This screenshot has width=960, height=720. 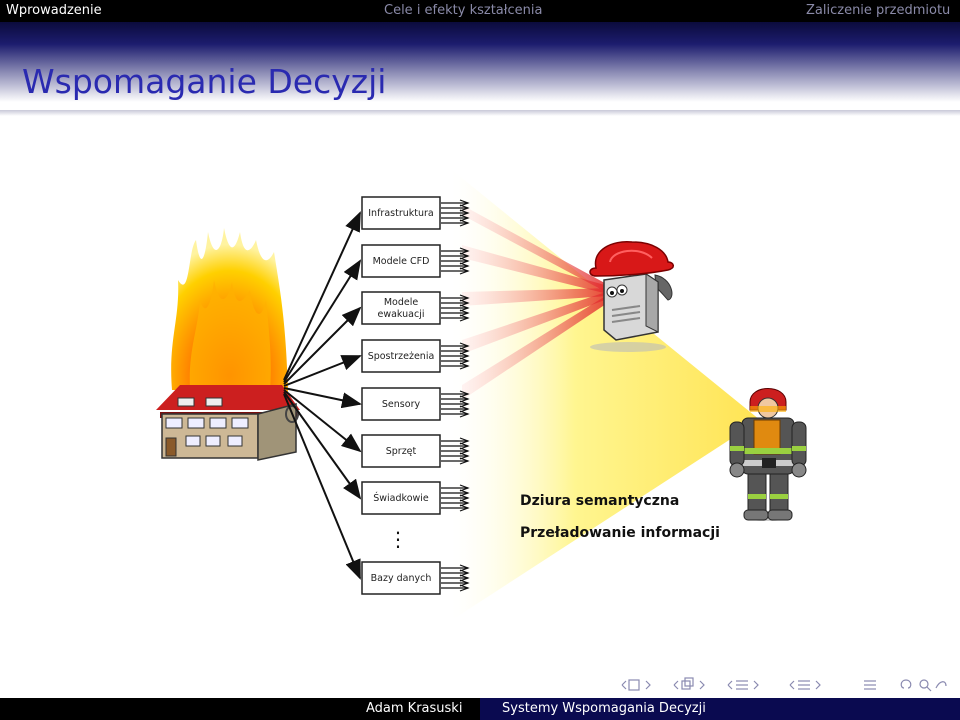 I want to click on box-label-line2: ewakuacji, so click(x=401, y=314).